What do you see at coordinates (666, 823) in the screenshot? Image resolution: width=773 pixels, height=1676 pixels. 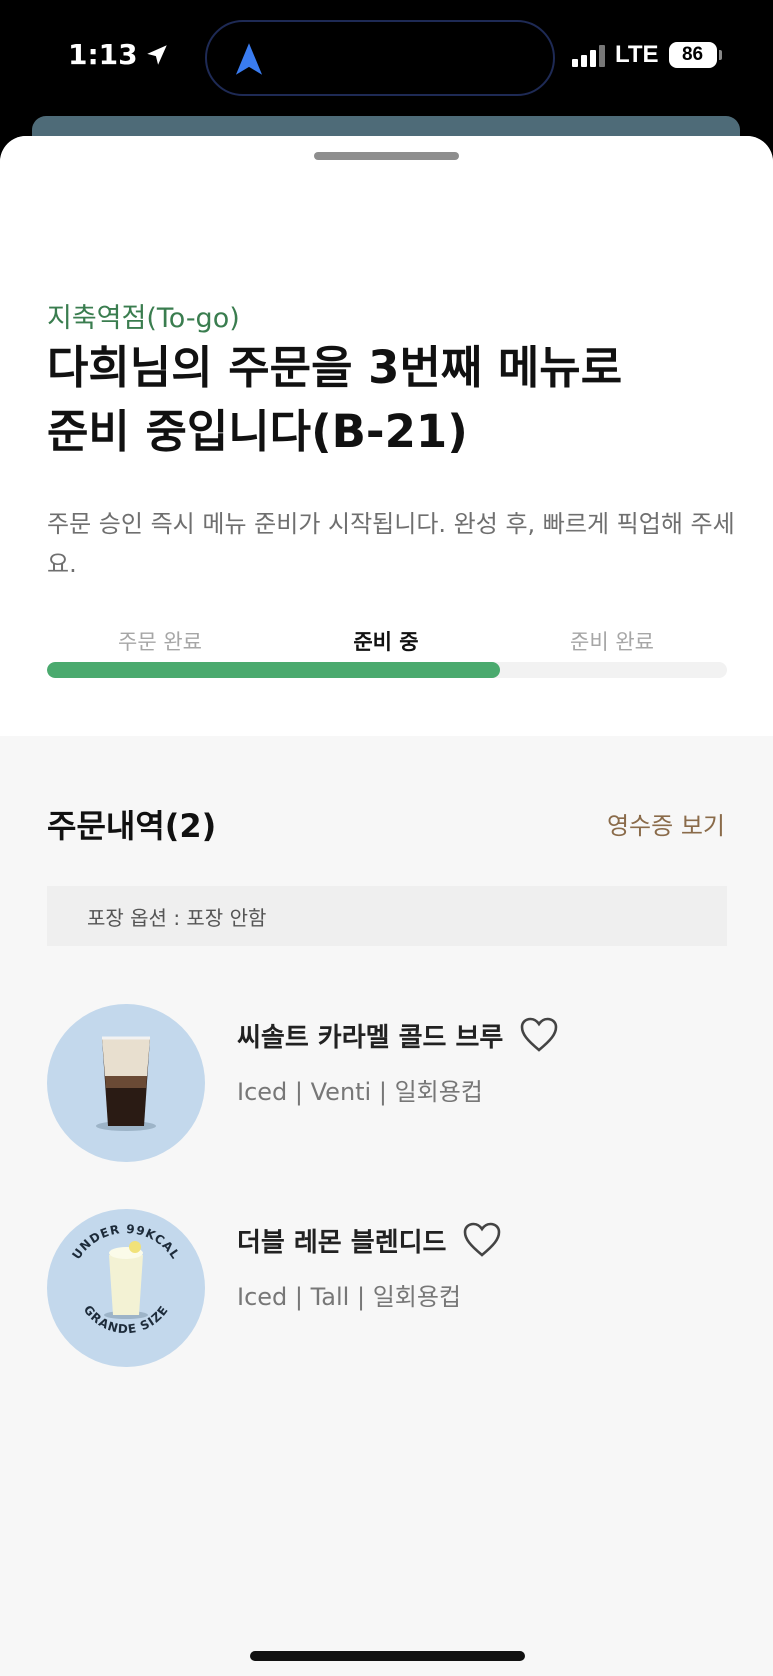 I see `view-receipt-link: 영수증 보기` at bounding box center [666, 823].